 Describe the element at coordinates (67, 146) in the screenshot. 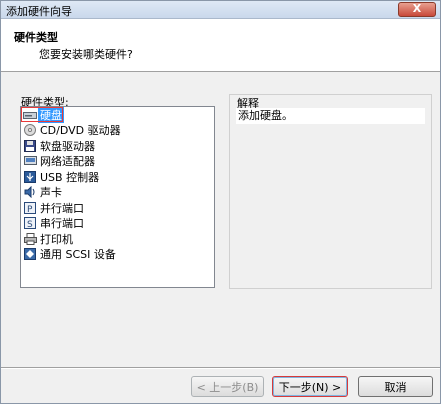

I see `list-item-label: 软盘驱动器` at that location.